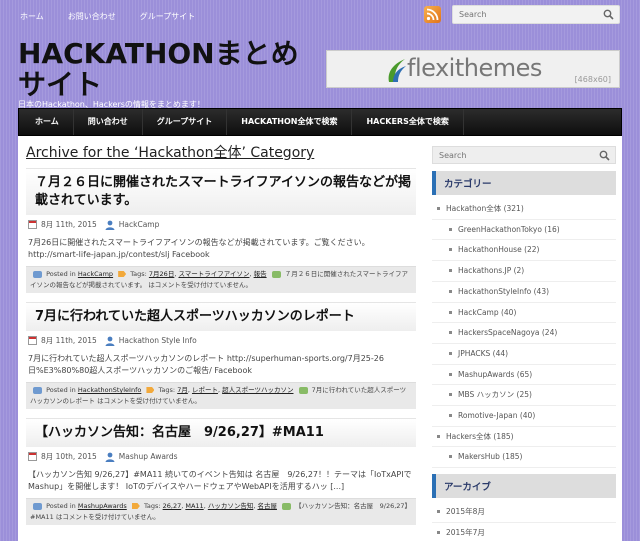 Image resolution: width=640 pixels, height=541 pixels. Describe the element at coordinates (524, 416) in the screenshot. I see `category-item: Romotive-Japan (40)` at that location.